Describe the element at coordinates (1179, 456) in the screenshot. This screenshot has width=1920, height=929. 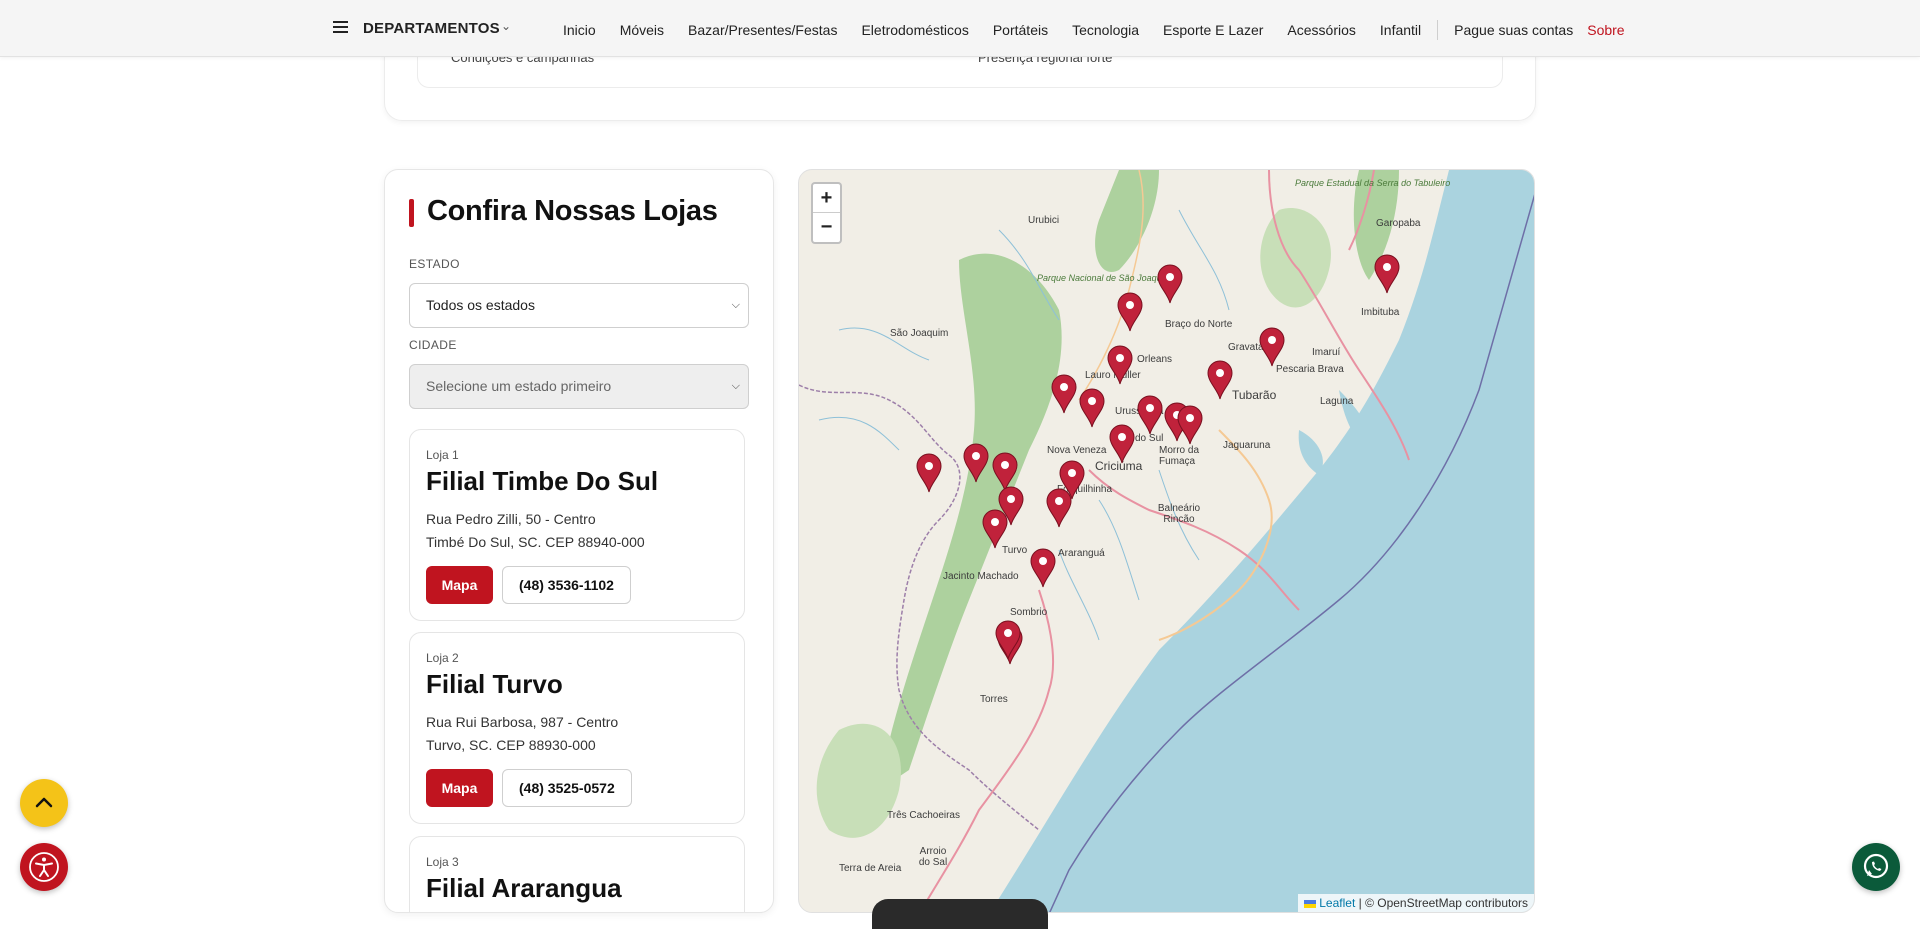
I see `map-label: Morro da Fumaça` at that location.